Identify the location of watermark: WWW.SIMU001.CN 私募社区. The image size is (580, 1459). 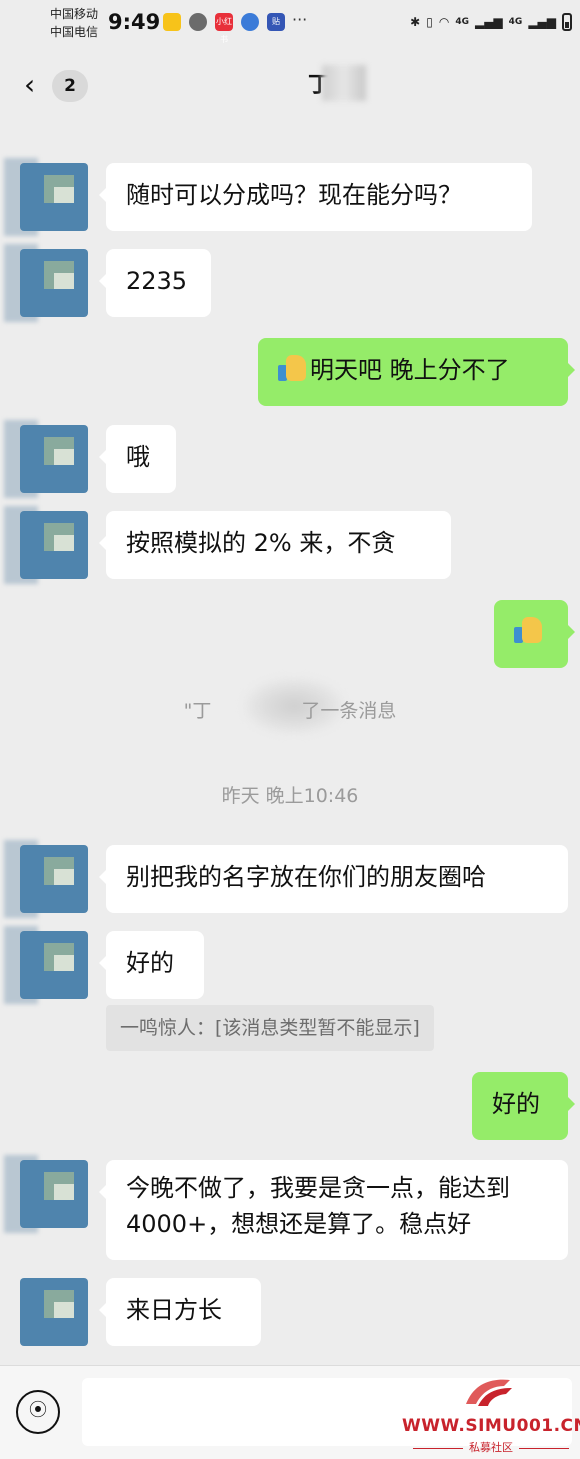
(491, 1415).